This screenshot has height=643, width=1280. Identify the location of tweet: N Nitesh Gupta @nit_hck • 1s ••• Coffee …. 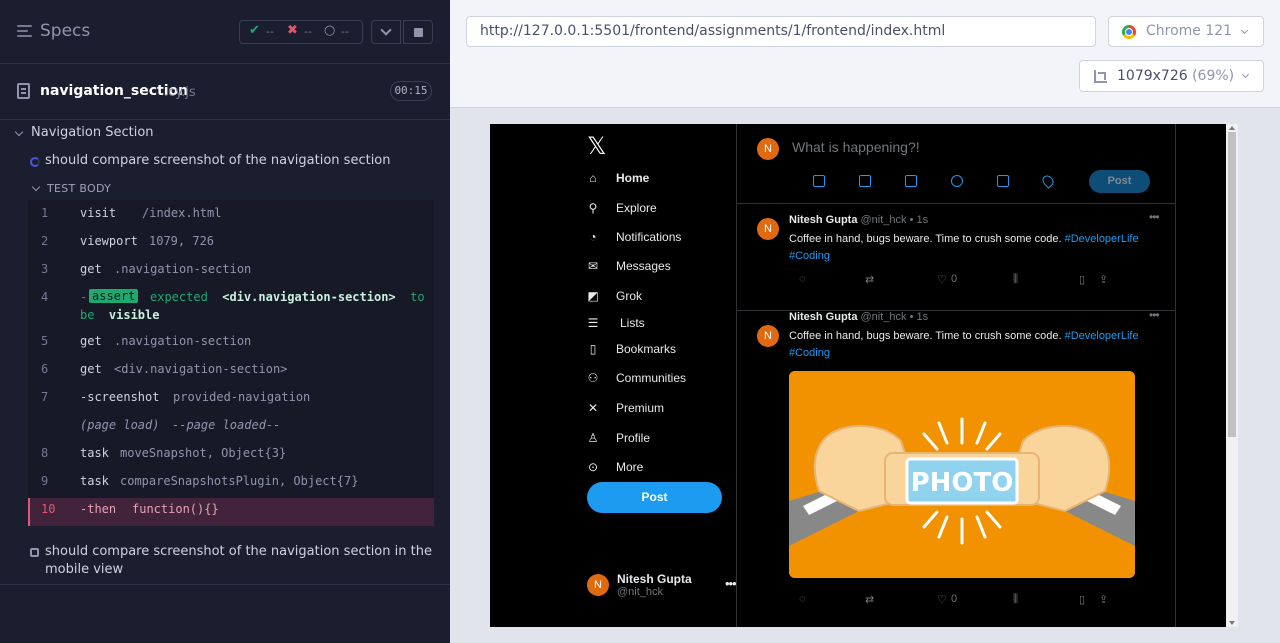
(956, 257).